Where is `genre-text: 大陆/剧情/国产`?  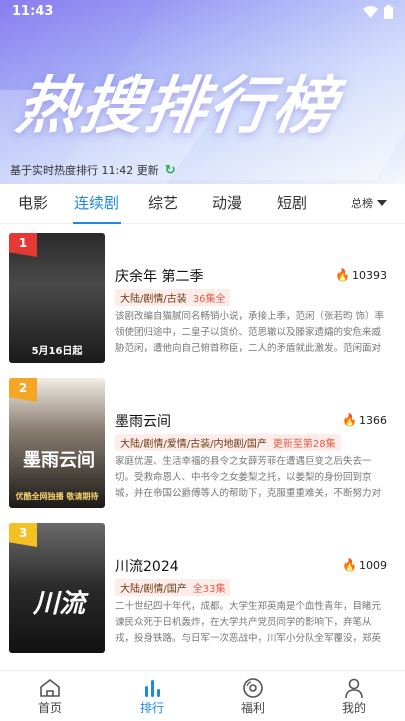 genre-text: 大陆/剧情/国产 is located at coordinates (153, 589).